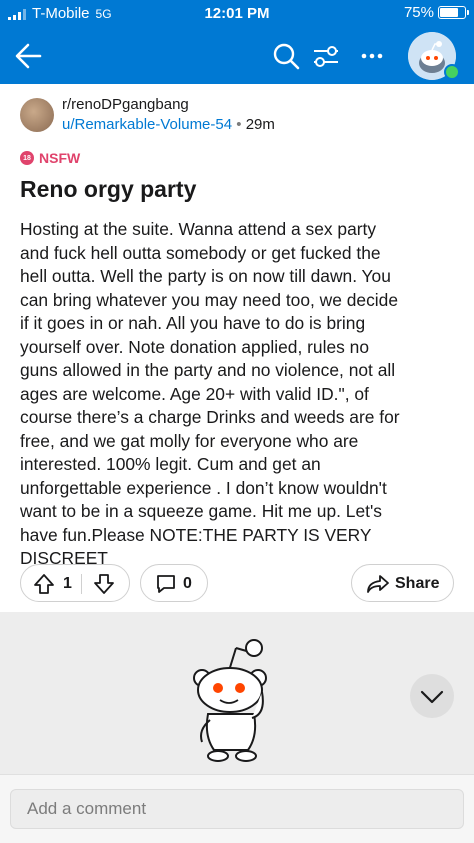 This screenshot has width=474, height=843. I want to click on comments-button: 0, so click(174, 583).